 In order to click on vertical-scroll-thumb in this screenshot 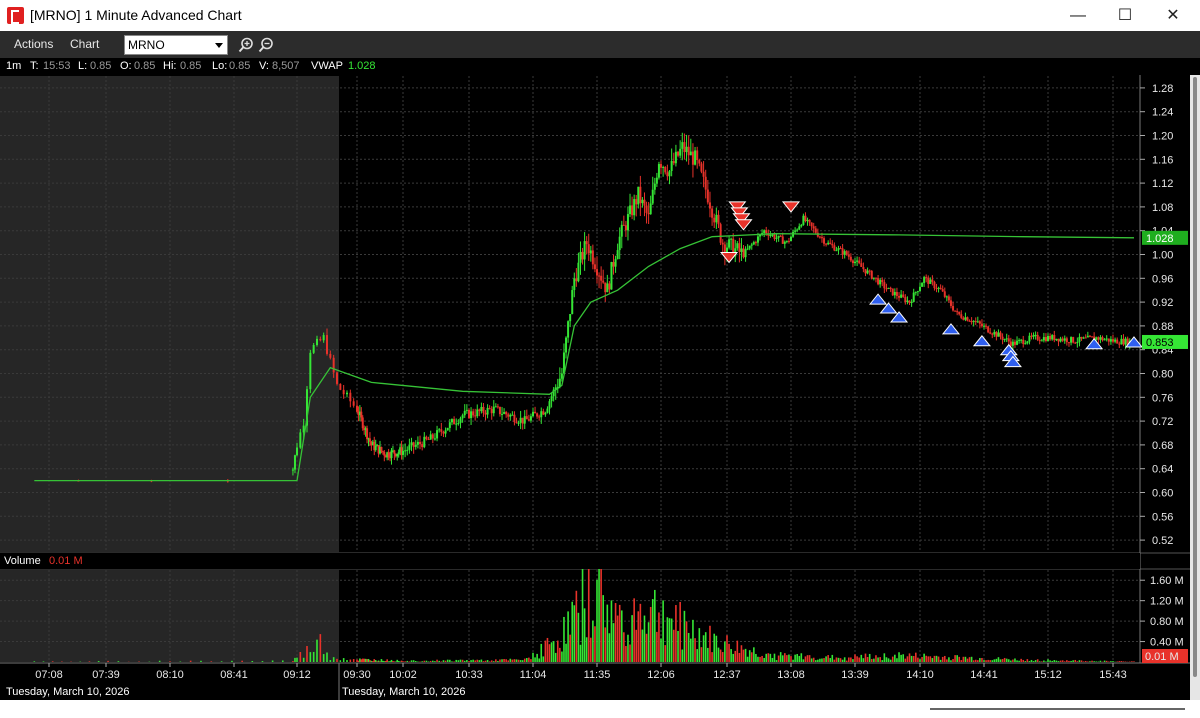, I will do `click(1195, 377)`.